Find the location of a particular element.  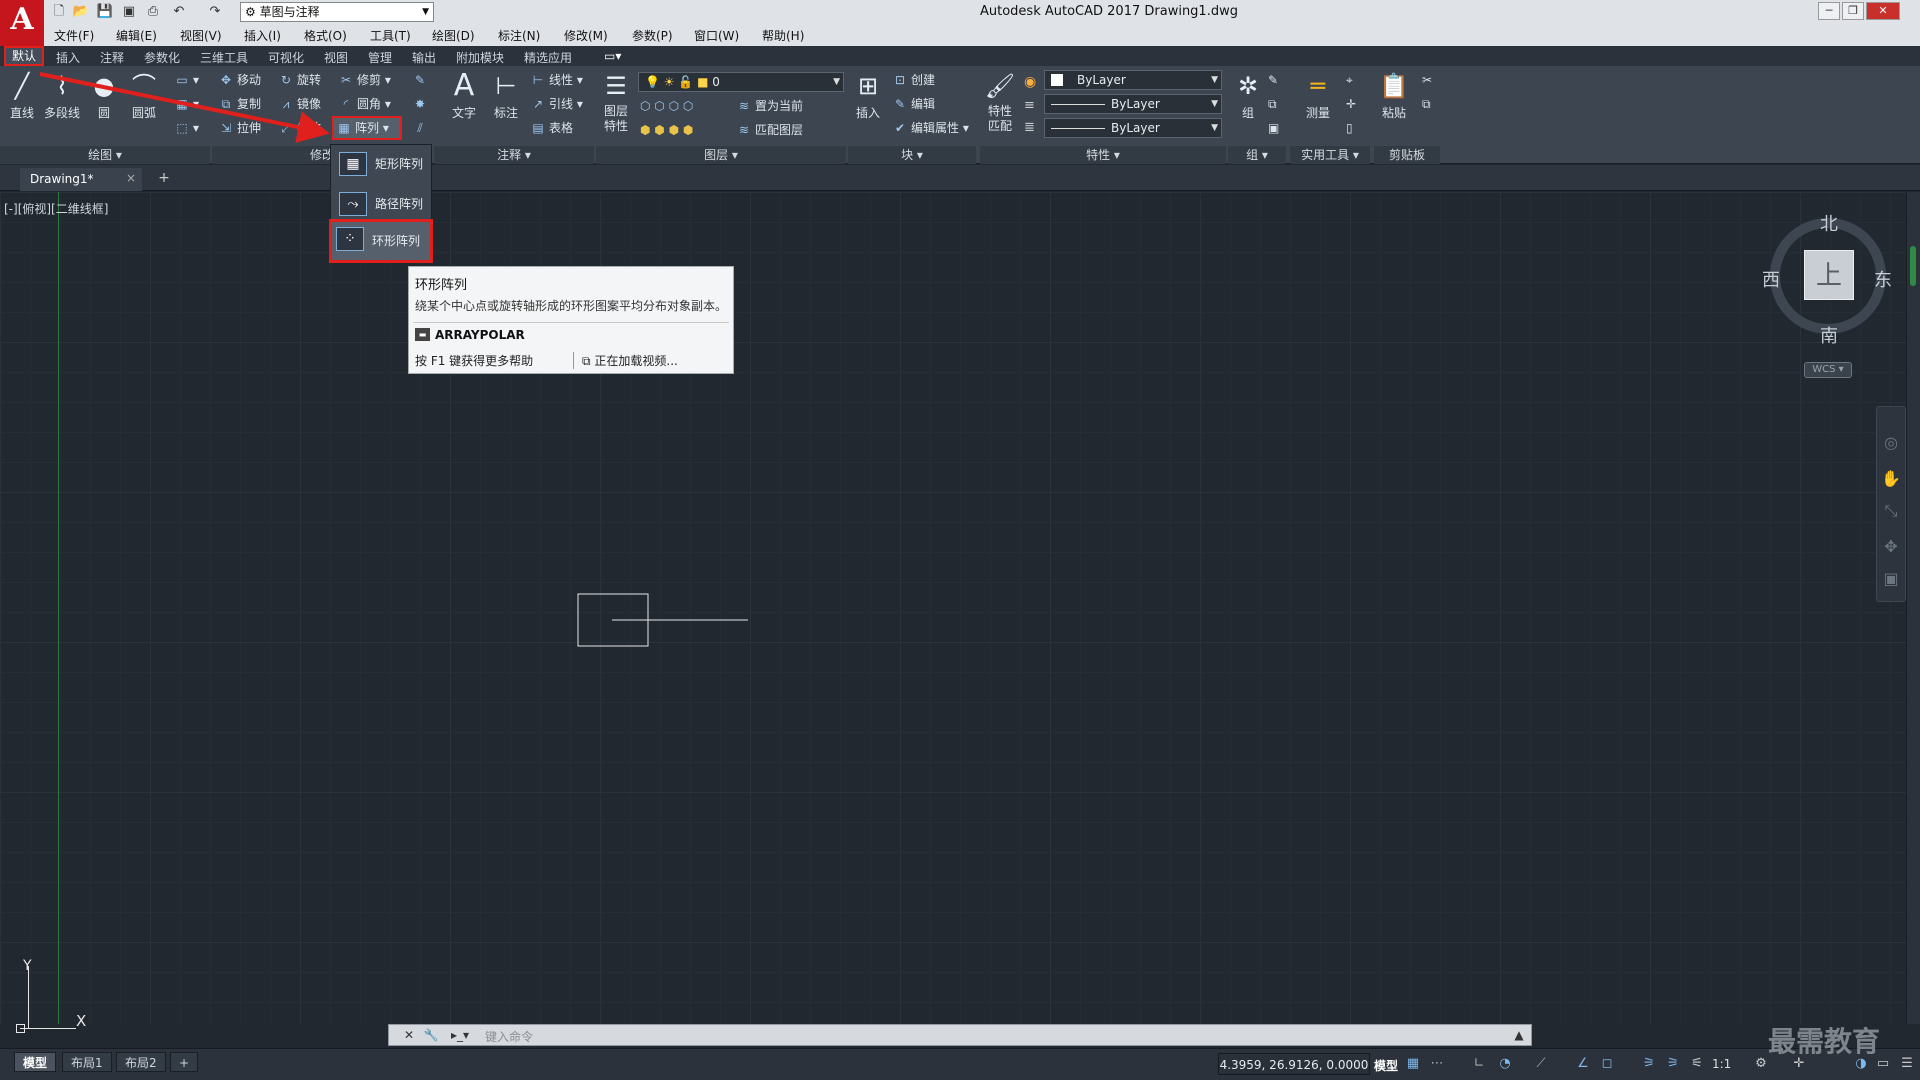

menu-file: 文件(F) is located at coordinates (74, 35).